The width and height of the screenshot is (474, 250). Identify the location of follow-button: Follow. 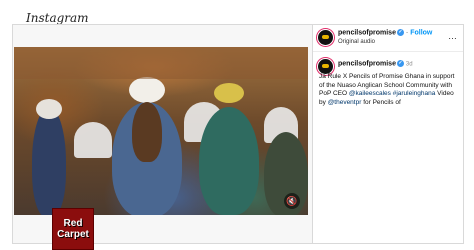
(421, 32).